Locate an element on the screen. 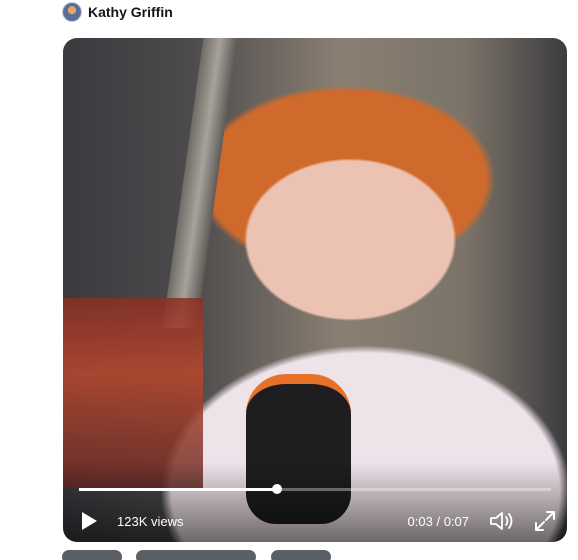 The image size is (578, 560). video-controls: 123K views 0:03 / 0:07 is located at coordinates (315, 521).